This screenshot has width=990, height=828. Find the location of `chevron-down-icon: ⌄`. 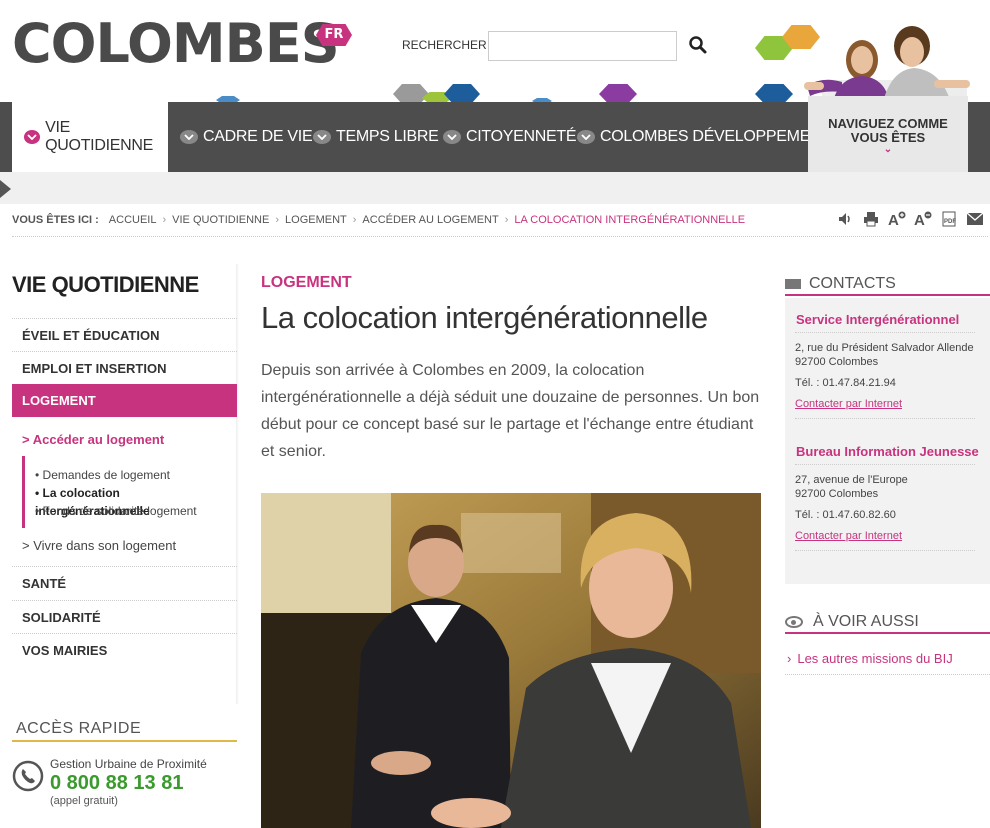

chevron-down-icon: ⌄ is located at coordinates (888, 149).